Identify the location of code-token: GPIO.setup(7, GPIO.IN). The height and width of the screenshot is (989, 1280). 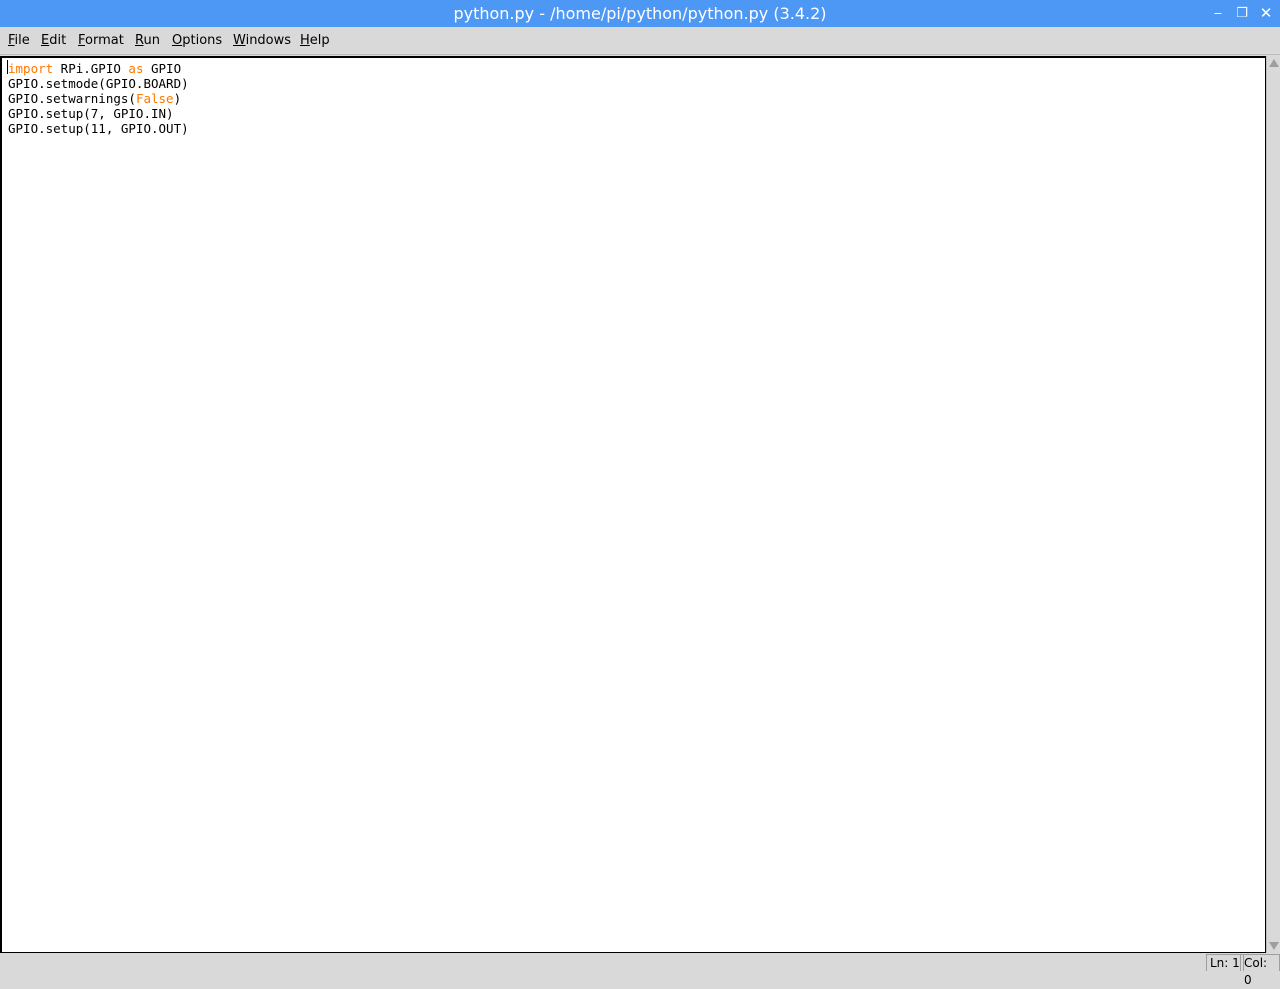
(91, 113).